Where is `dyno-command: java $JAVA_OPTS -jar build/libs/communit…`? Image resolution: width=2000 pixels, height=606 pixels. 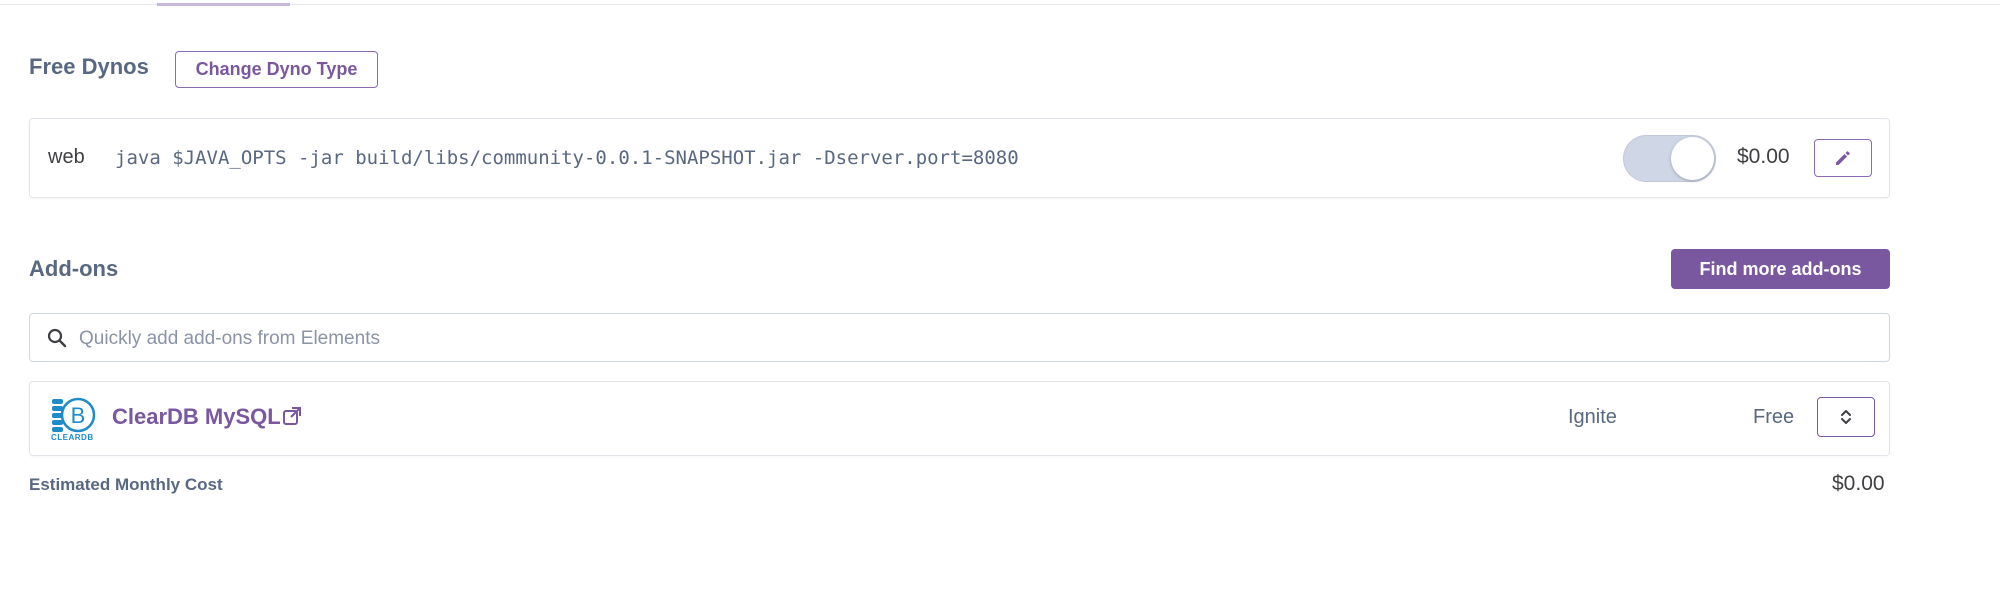 dyno-command: java $JAVA_OPTS -jar build/libs/communit… is located at coordinates (567, 158).